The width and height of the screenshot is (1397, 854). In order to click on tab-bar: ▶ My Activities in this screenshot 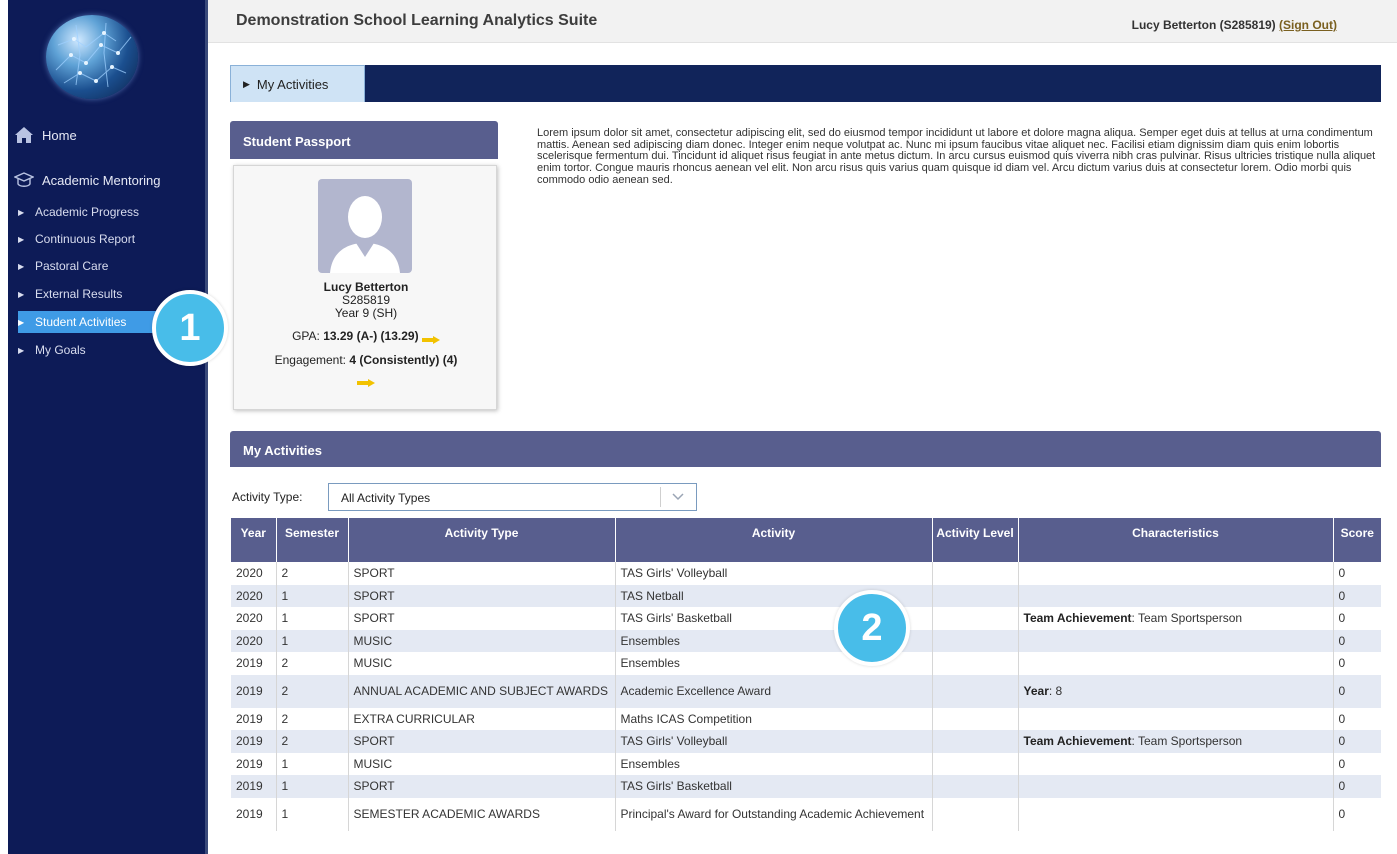, I will do `click(805, 83)`.